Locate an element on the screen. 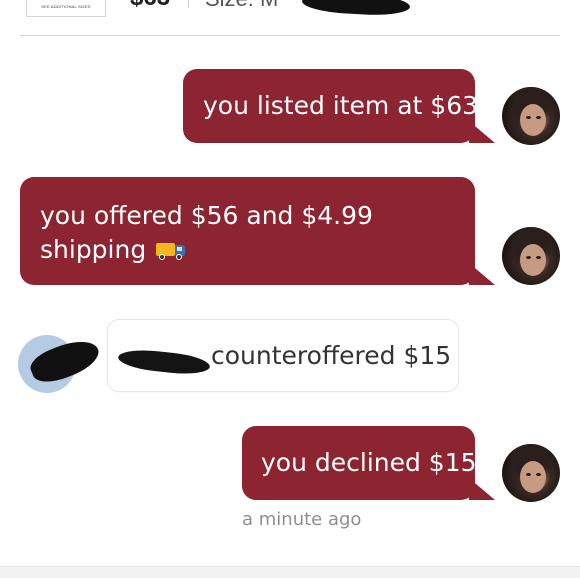 Image resolution: width=580 pixels, height=578 pixels. listing-header: SEE ADDITIONAL SIZES $63 Size: M is located at coordinates (290, 18).